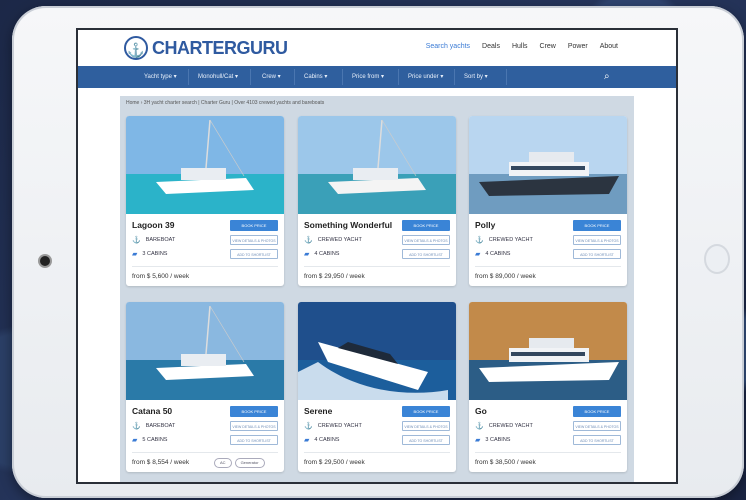 Image resolution: width=746 pixels, height=500 pixels. Describe the element at coordinates (505, 462) in the screenshot. I see `weekly-price: from $ 38,500 / week` at that location.